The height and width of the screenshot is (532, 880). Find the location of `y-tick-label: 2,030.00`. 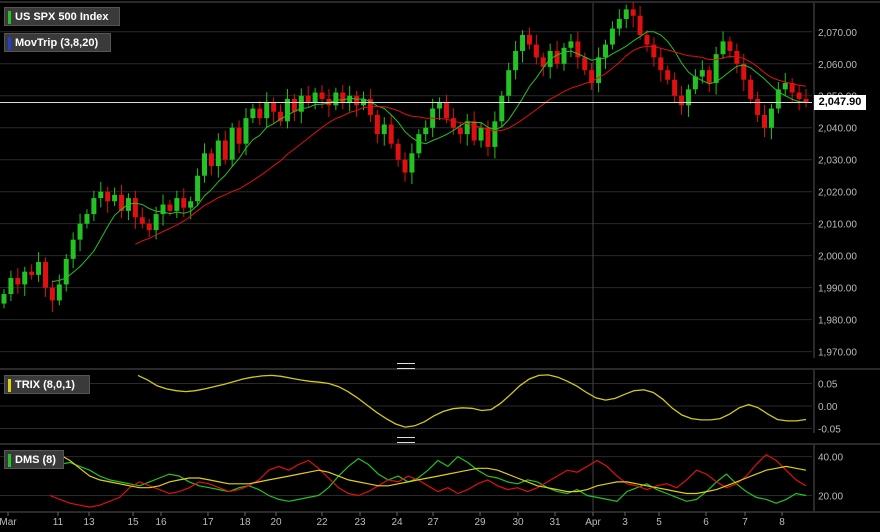

y-tick-label: 2,030.00 is located at coordinates (837, 161).